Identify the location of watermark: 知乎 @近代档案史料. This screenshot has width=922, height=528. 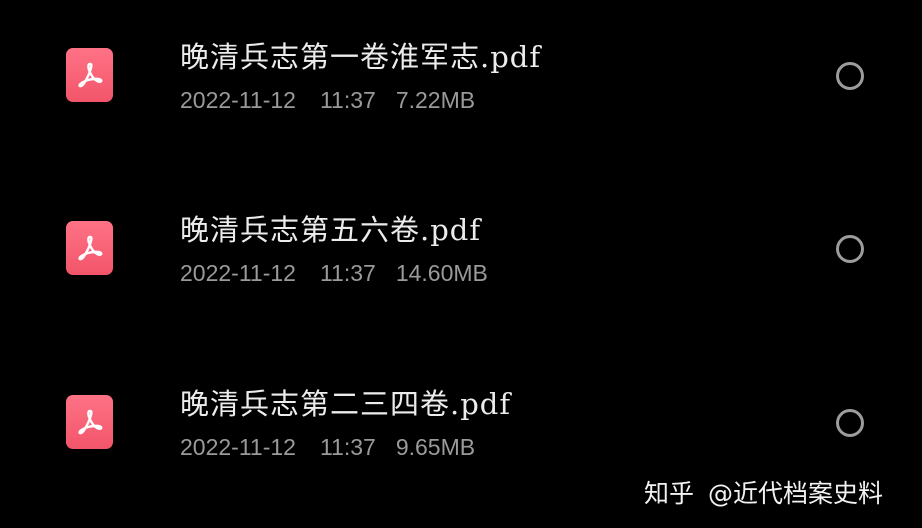
(763, 492).